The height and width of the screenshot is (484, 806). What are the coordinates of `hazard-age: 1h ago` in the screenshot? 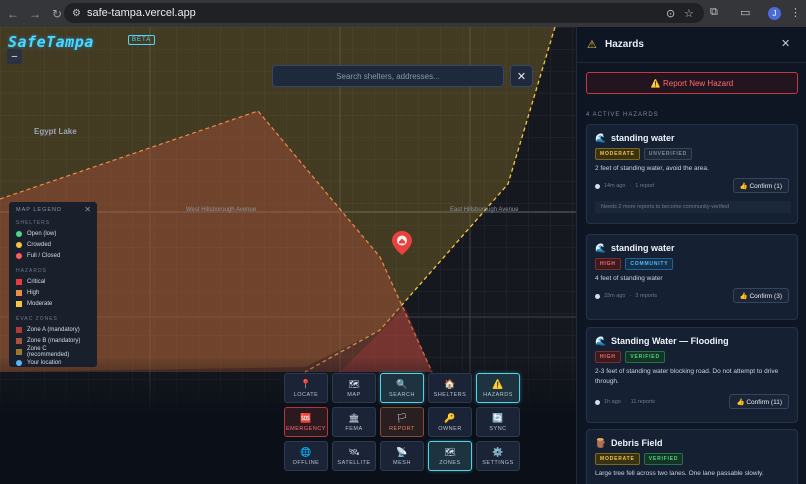 It's located at (612, 402).